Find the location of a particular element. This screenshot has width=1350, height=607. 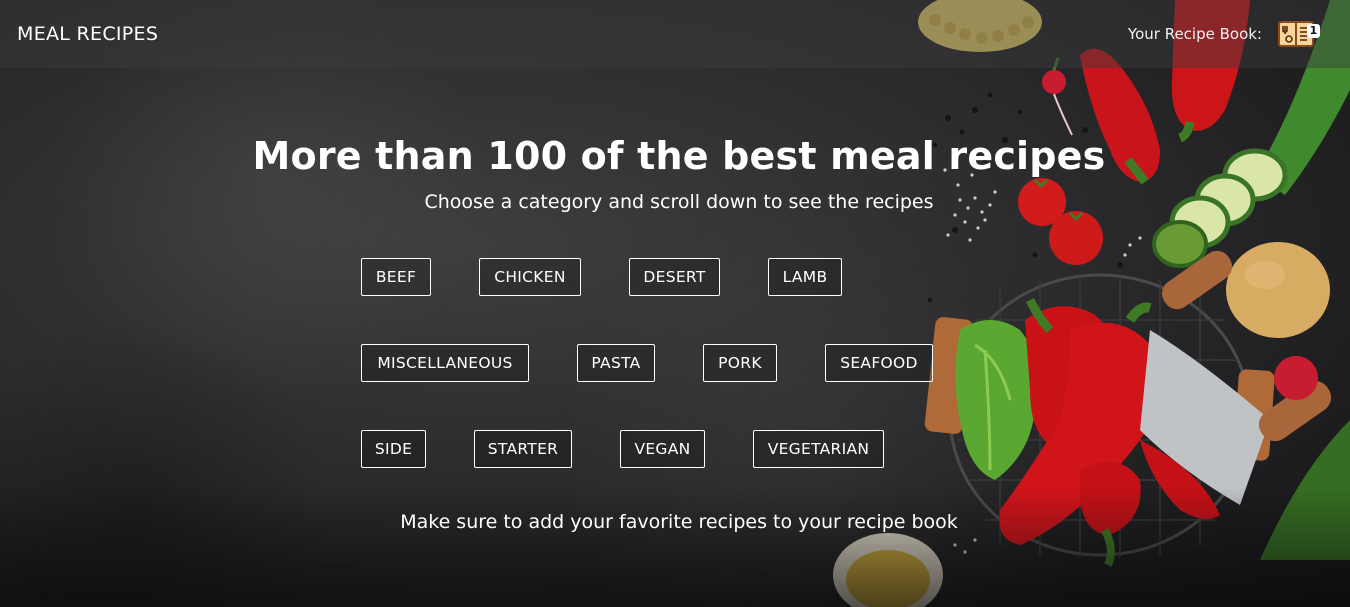

category-row-1: BEEF CHICKEN DESERT LAMB is located at coordinates (675, 277).